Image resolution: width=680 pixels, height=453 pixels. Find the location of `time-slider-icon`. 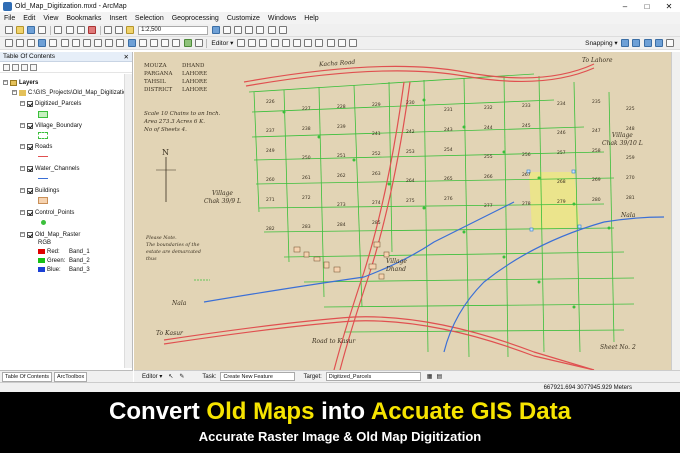

time-slider-icon is located at coordinates (198, 43).